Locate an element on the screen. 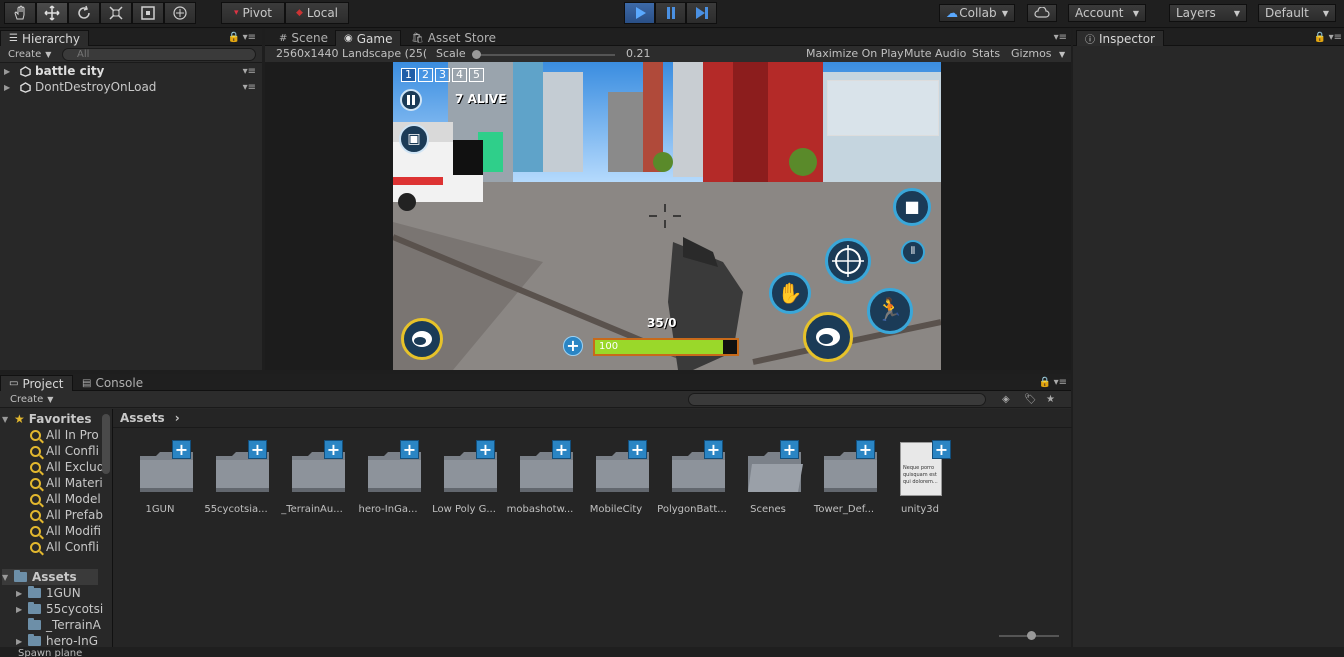 The width and height of the screenshot is (1344, 657). fire-button-right is located at coordinates (828, 337).